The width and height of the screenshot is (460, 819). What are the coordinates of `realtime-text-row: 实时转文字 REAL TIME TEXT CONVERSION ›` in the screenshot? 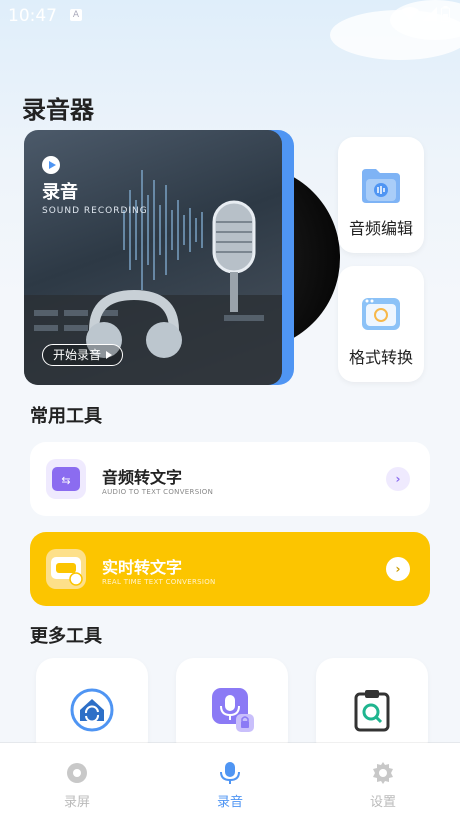 It's located at (230, 569).